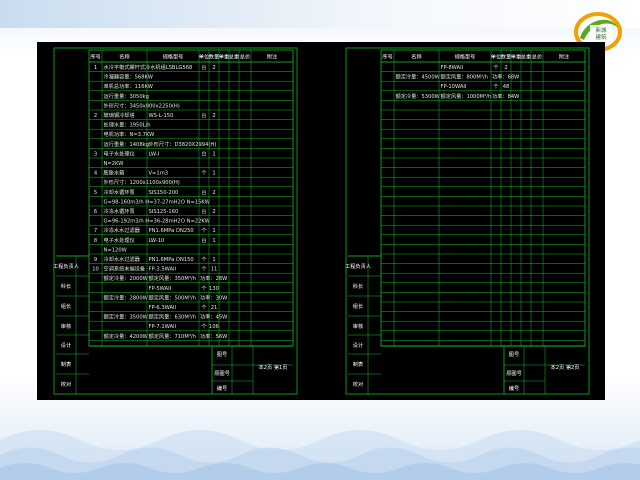 The height and width of the screenshot is (480, 640). What do you see at coordinates (164, 212) in the screenshot?
I see `table-cell: SIS125-160` at bounding box center [164, 212].